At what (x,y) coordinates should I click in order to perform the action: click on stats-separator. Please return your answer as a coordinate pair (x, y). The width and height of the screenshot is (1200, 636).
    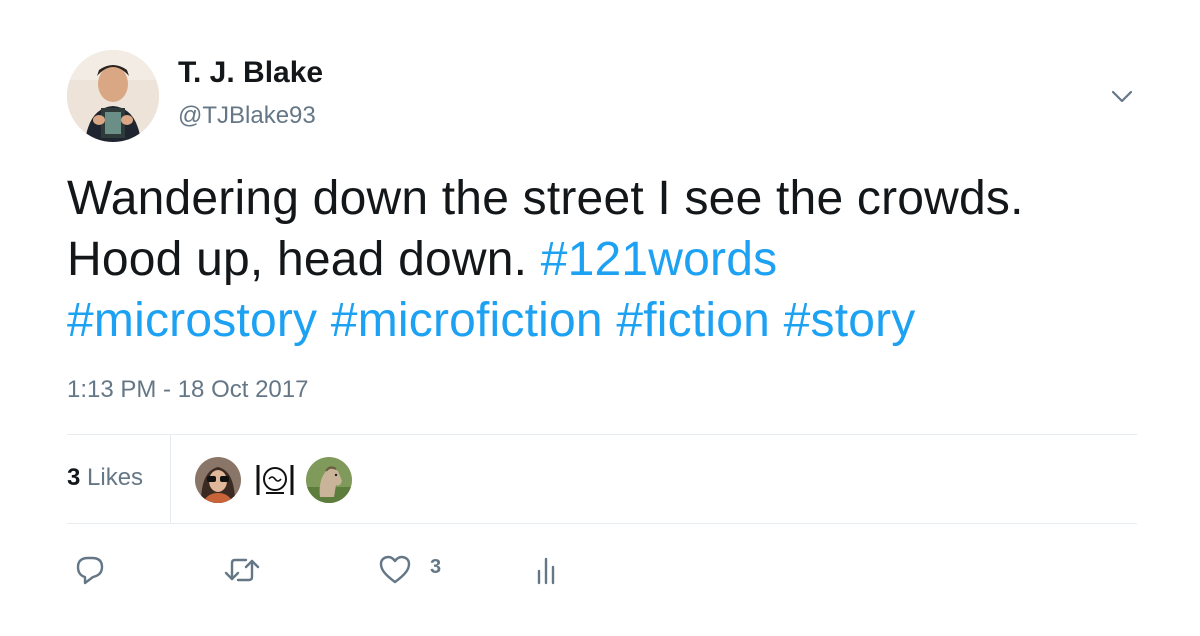
    Looking at the image, I should click on (170, 479).